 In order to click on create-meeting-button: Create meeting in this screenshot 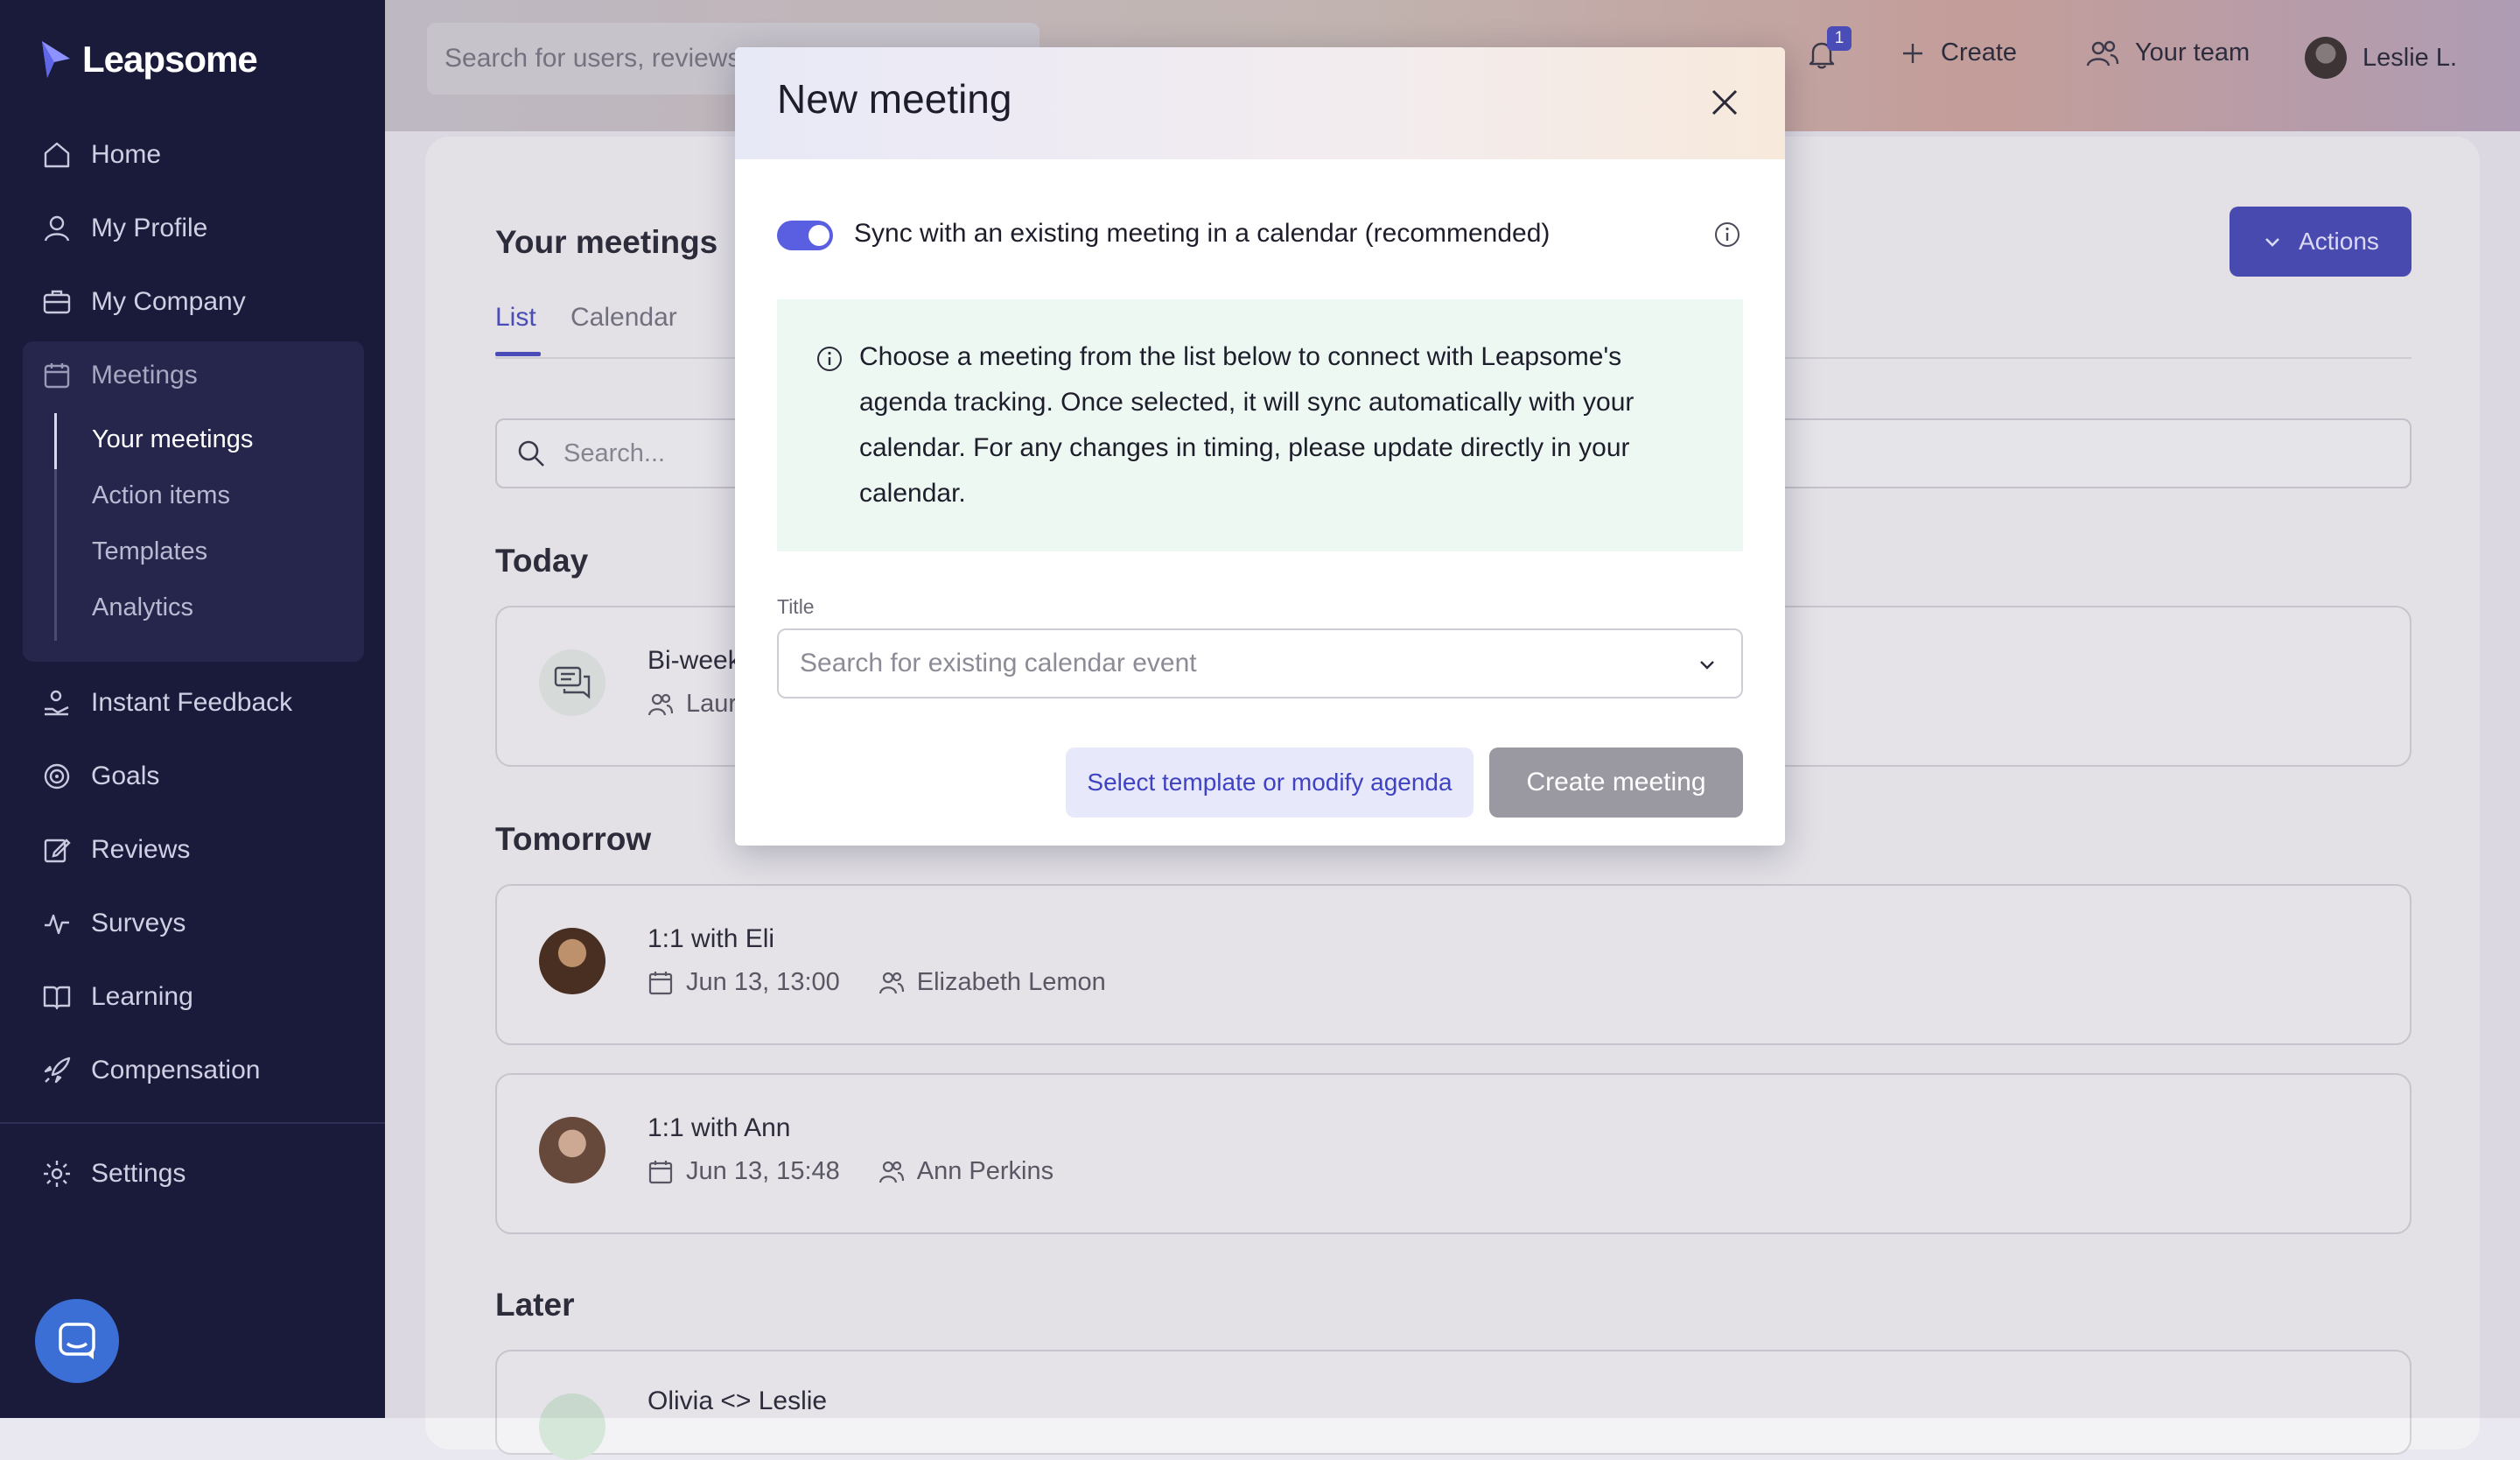, I will do `click(1616, 783)`.